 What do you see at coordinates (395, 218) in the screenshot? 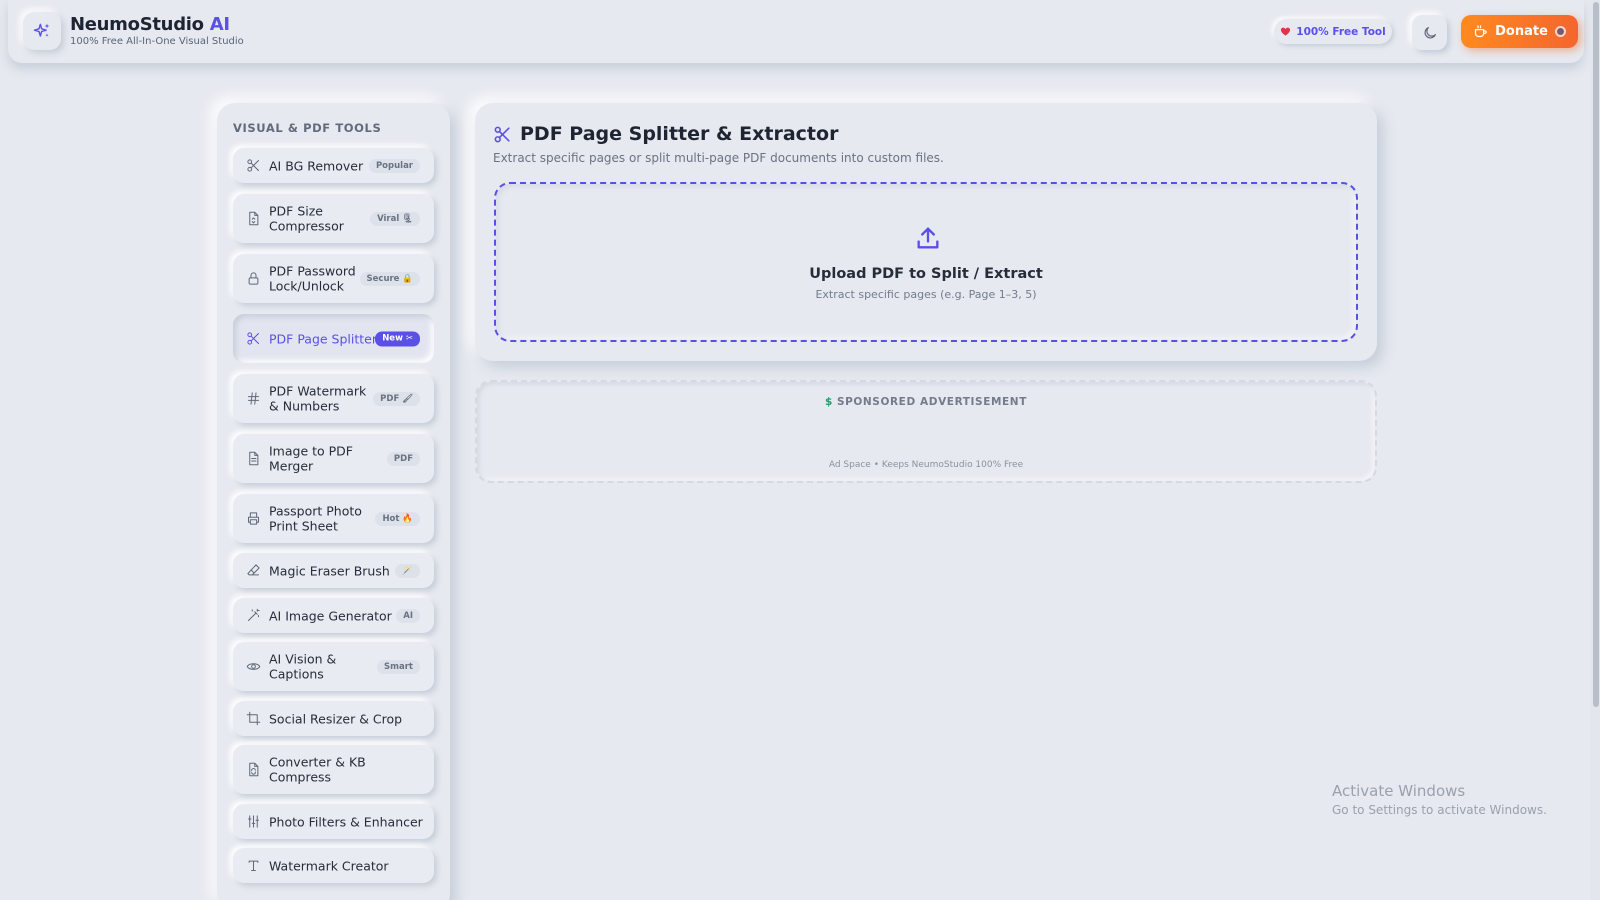
I see `sidebar-item-badge: Viral 🗜` at bounding box center [395, 218].